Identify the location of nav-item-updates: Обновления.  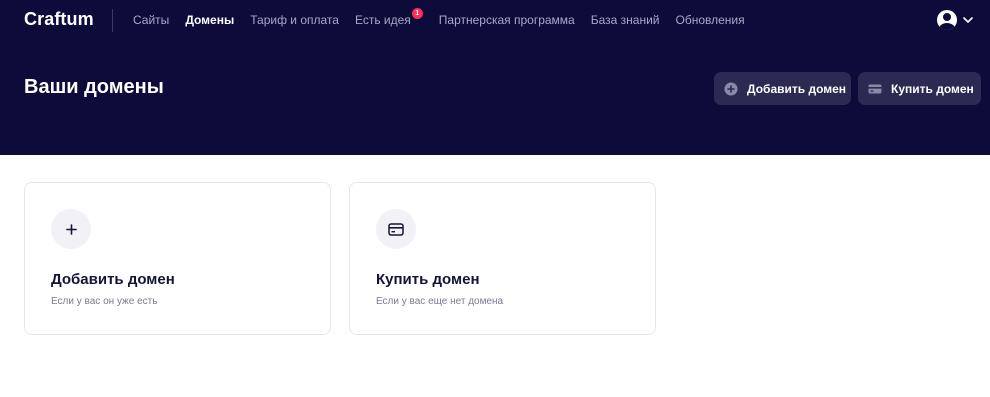
(710, 20).